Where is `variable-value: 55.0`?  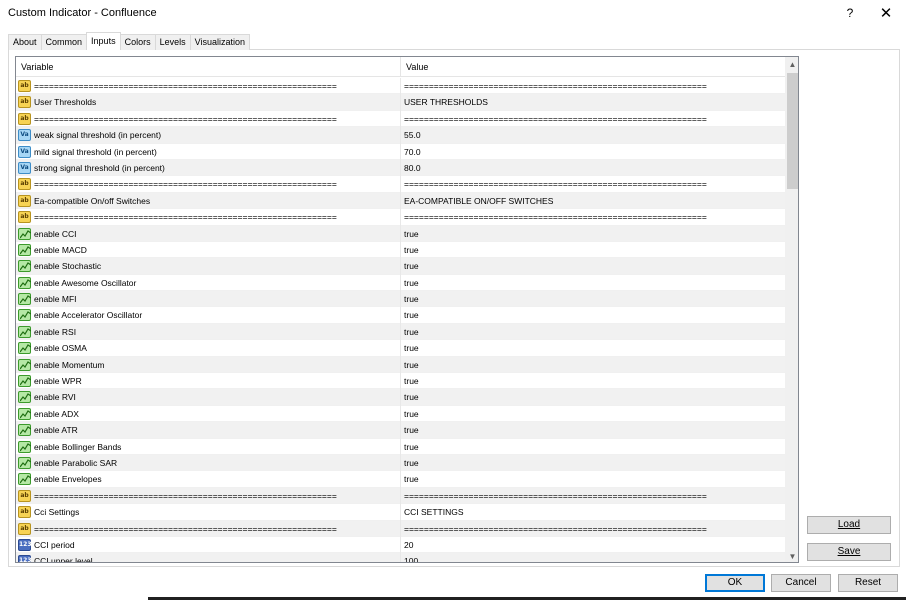
variable-value: 55.0 is located at coordinates (594, 135).